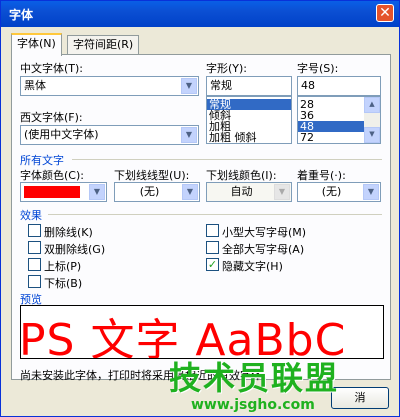  I want to click on underline-color-select: 自动 ▼, so click(249, 192).